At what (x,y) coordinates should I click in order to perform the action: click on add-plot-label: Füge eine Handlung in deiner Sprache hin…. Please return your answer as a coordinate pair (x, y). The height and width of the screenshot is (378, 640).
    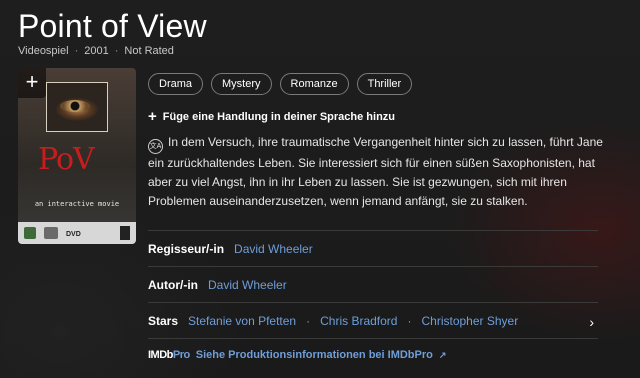
    Looking at the image, I should click on (279, 117).